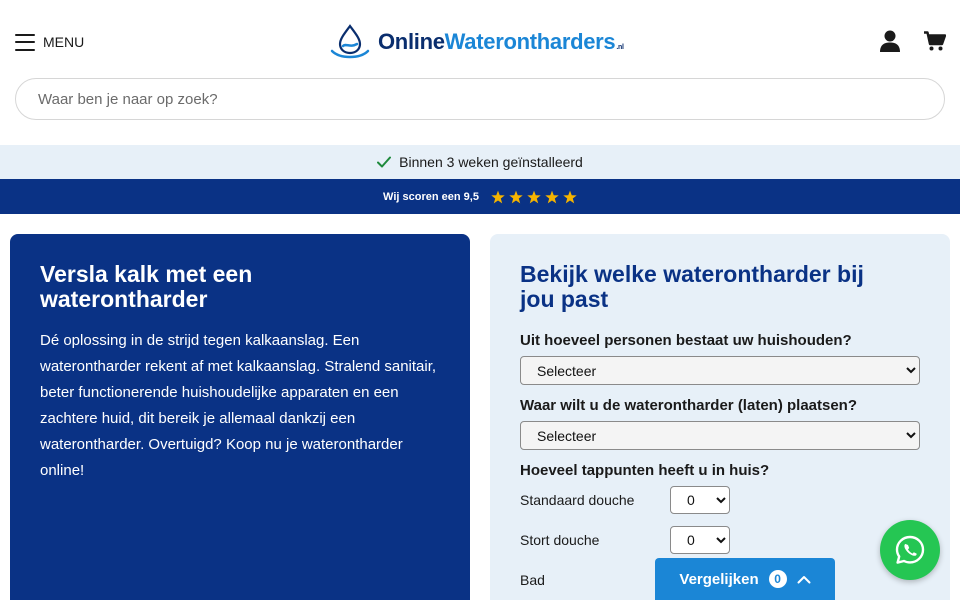 The width and height of the screenshot is (960, 600). What do you see at coordinates (480, 196) in the screenshot?
I see `rating-bar: Wij scoren een 9,5` at bounding box center [480, 196].